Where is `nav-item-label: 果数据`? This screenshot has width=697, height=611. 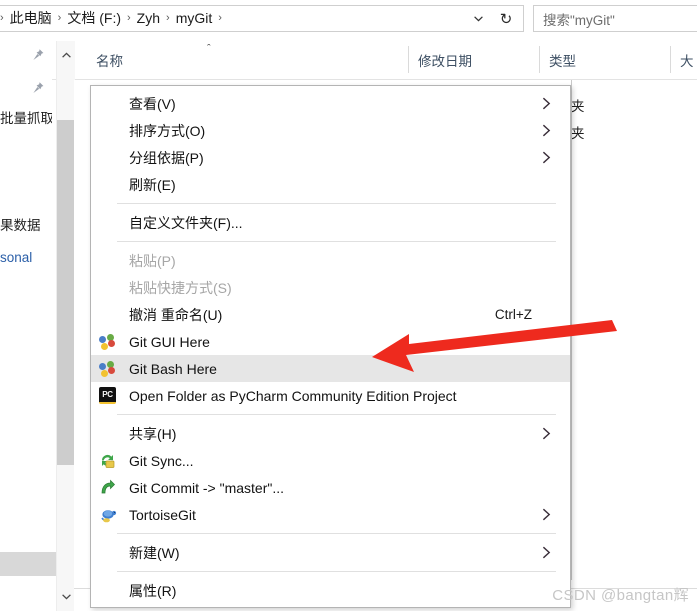
nav-item-label: 果数据 is located at coordinates (20, 225).